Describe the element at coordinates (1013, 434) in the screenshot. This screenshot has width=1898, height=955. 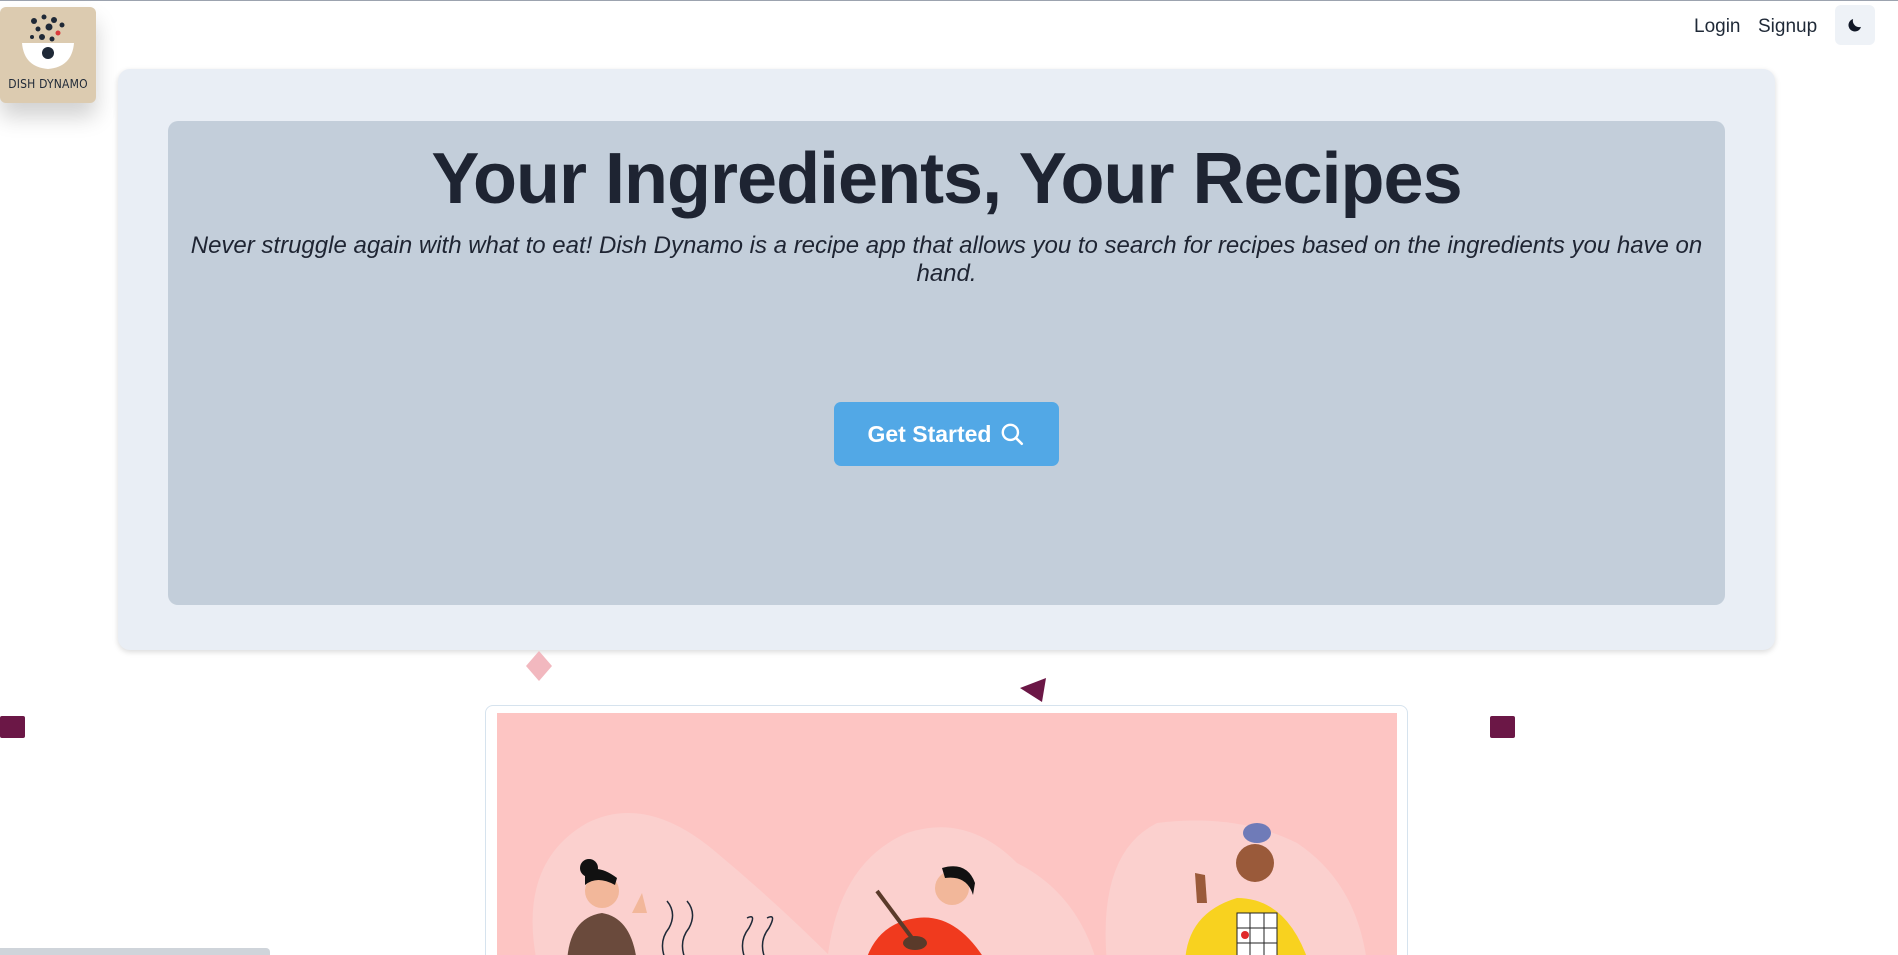
I see `search-icon` at that location.